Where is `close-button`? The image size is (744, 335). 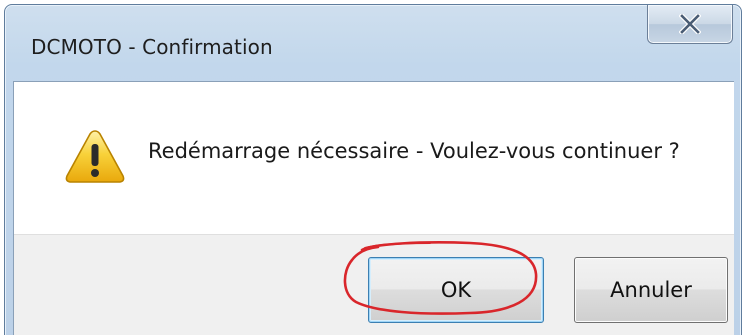
close-button is located at coordinates (690, 24).